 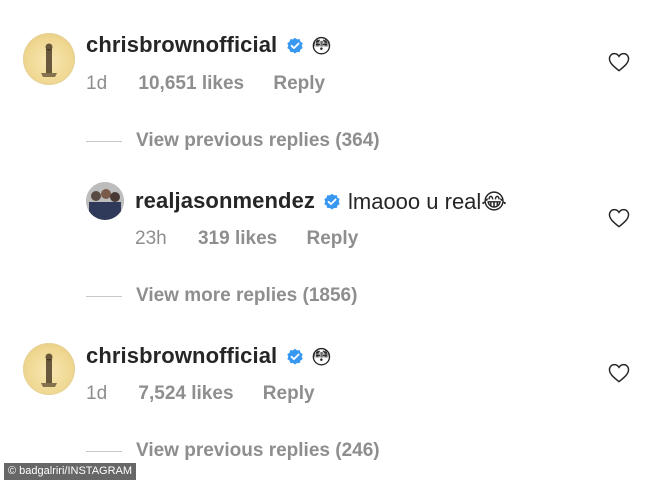 I want to click on avatar-realjasonmendez, so click(x=105, y=201).